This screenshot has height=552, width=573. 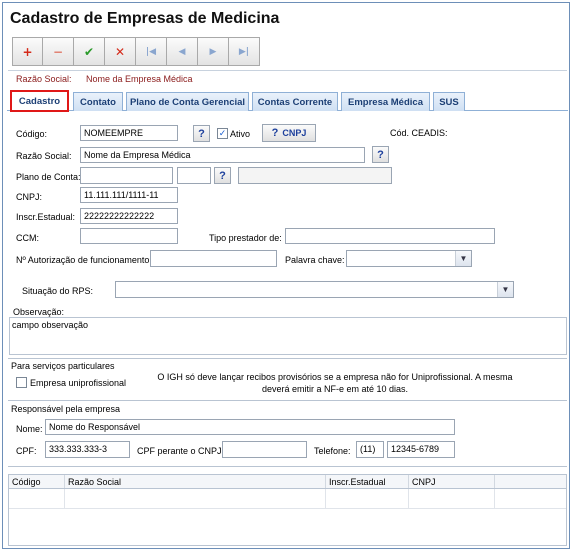 What do you see at coordinates (250, 427) in the screenshot?
I see `nome-responsavel-field: Nome do Responsável` at bounding box center [250, 427].